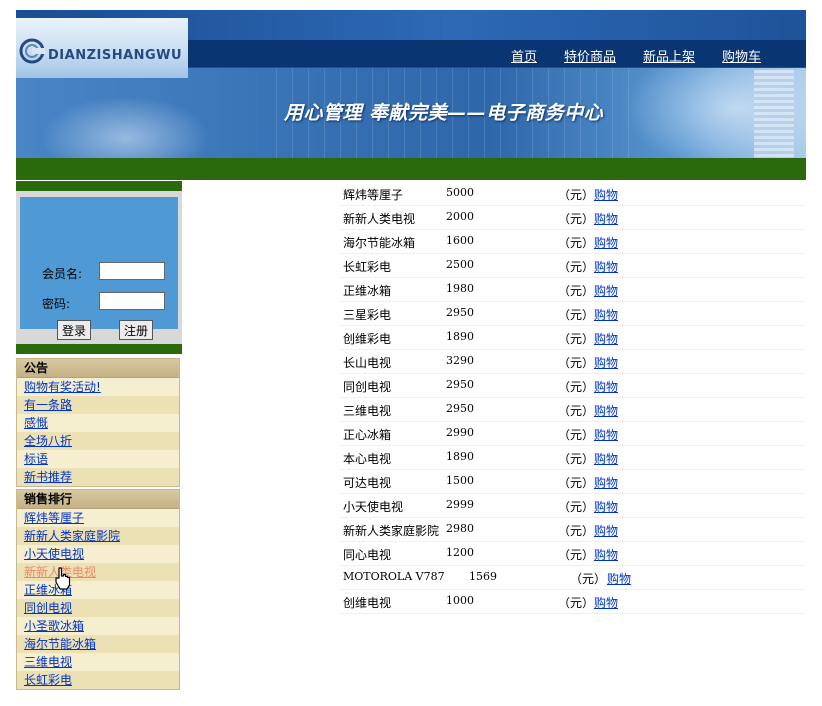 The image size is (822, 706). Describe the element at coordinates (524, 55) in the screenshot. I see `nav-home-link: 首页` at that location.